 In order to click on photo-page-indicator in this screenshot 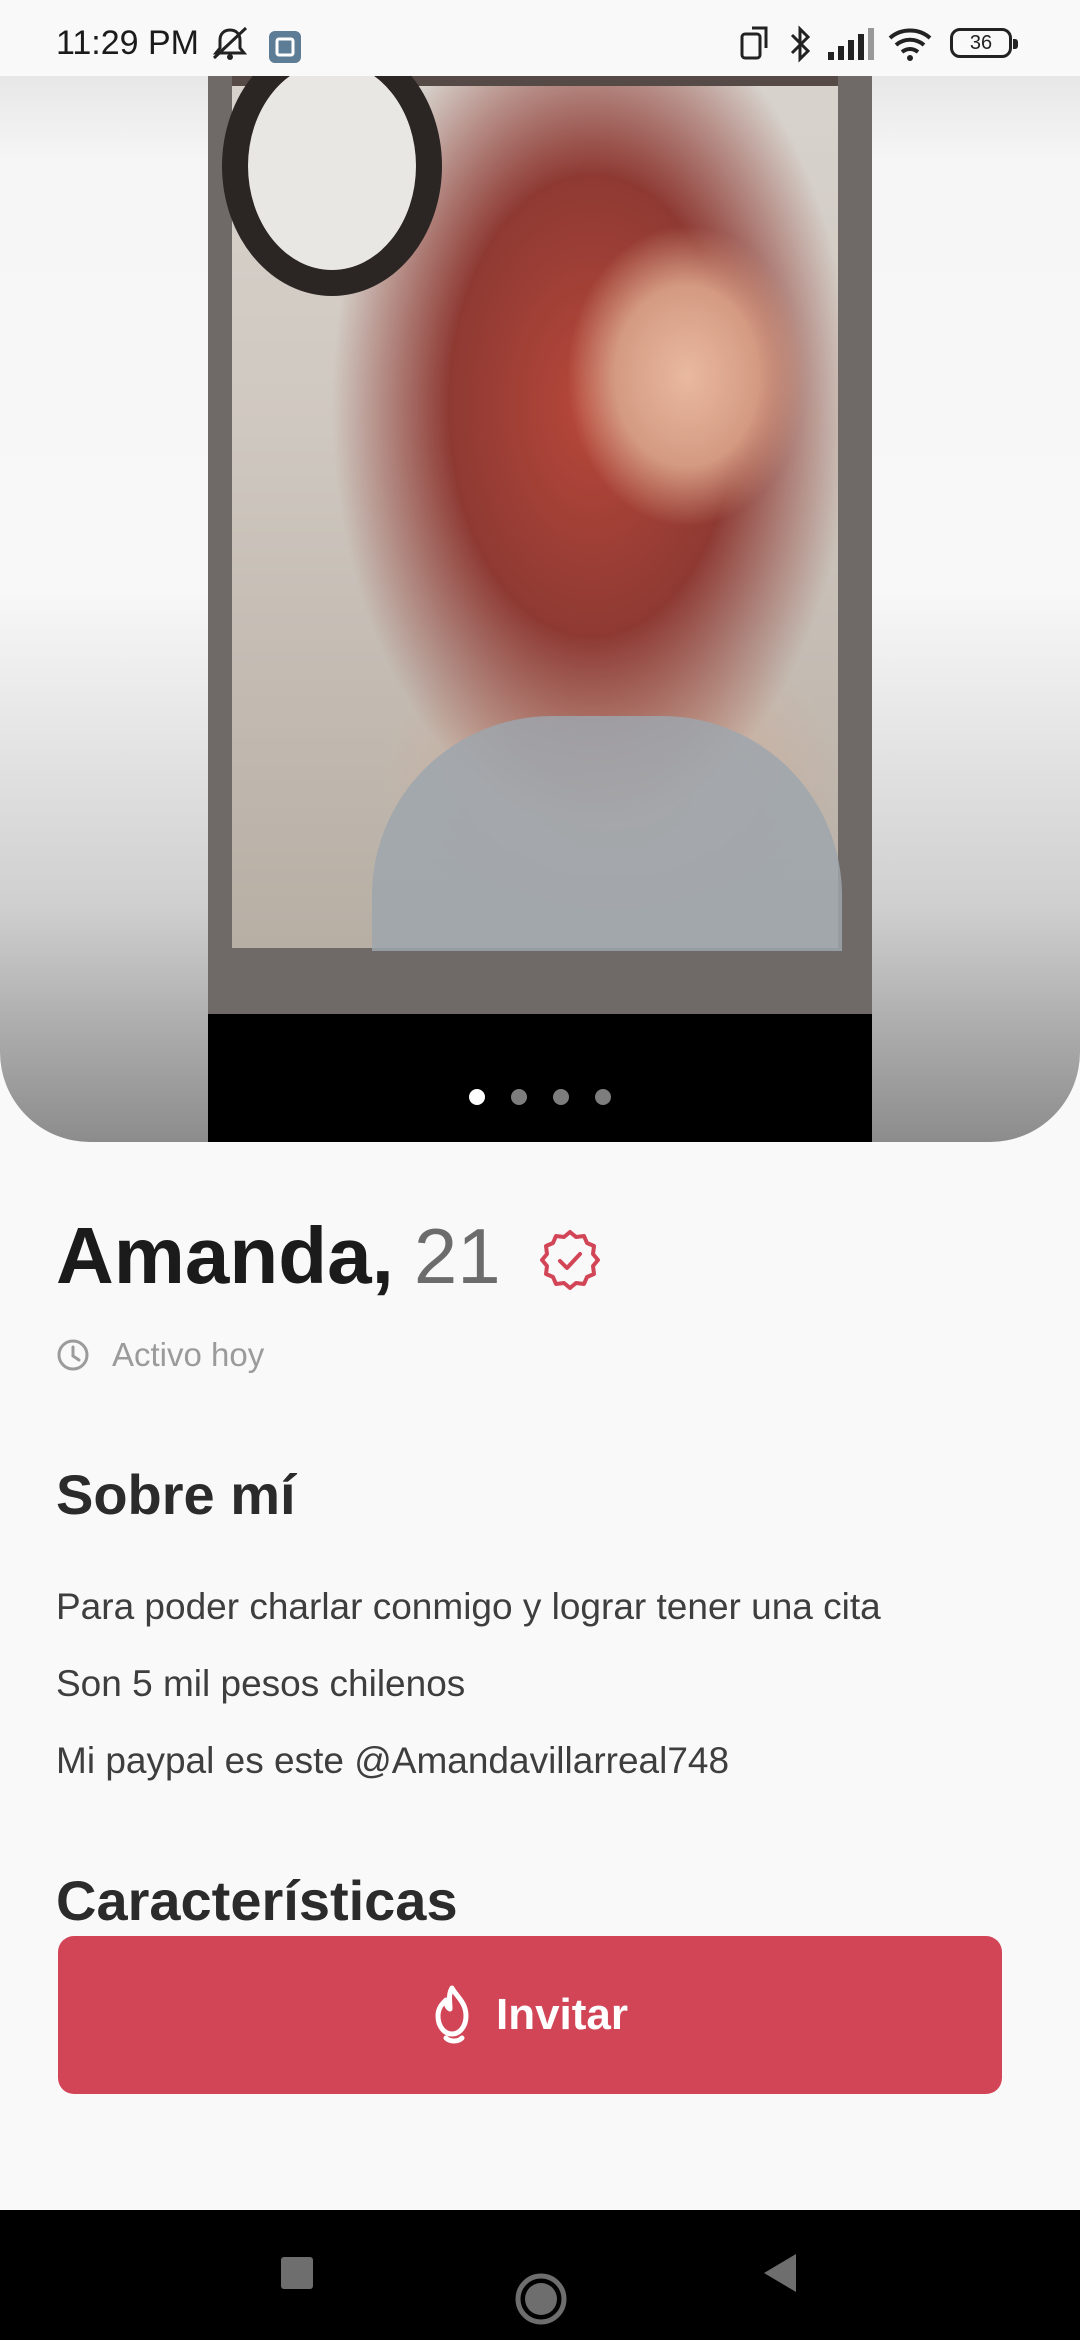, I will do `click(540, 1099)`.